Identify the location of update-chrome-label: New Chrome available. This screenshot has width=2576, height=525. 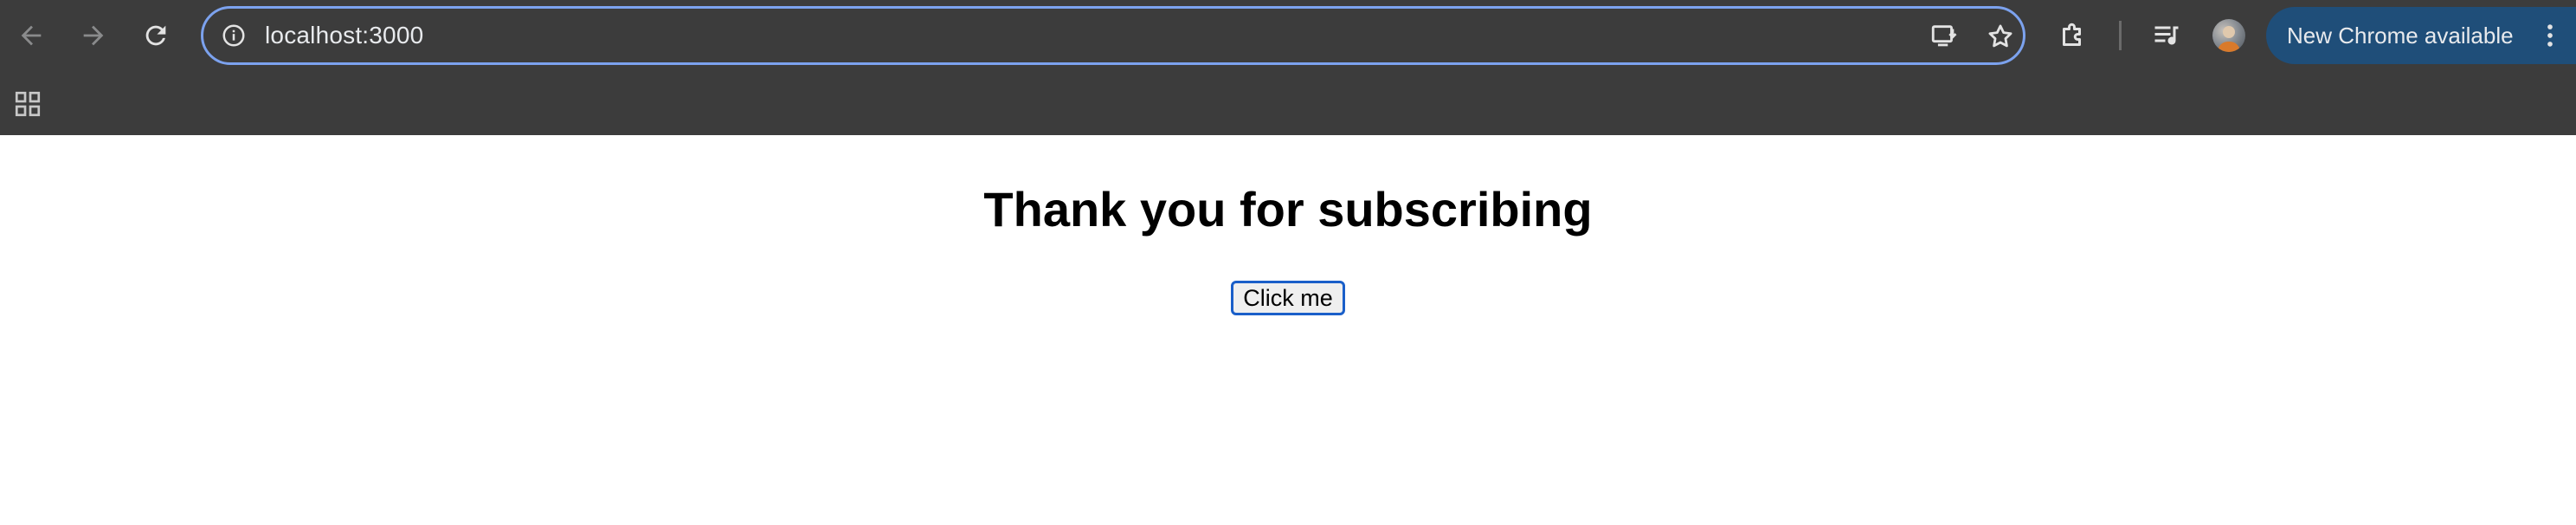
(2400, 36).